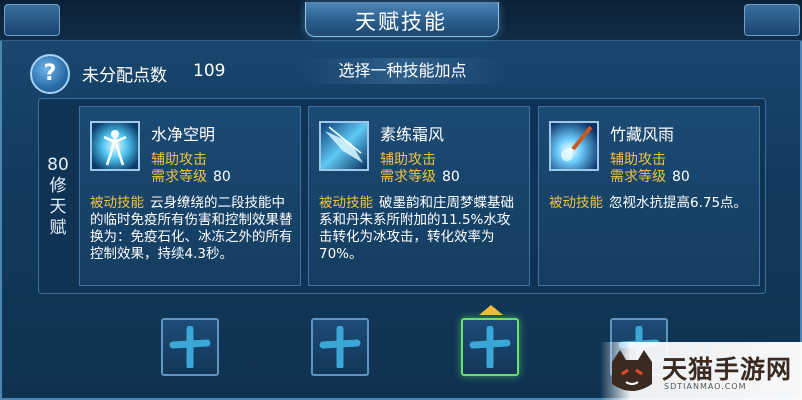  What do you see at coordinates (58, 228) in the screenshot?
I see `tier-label-char-3: 赋` at bounding box center [58, 228].